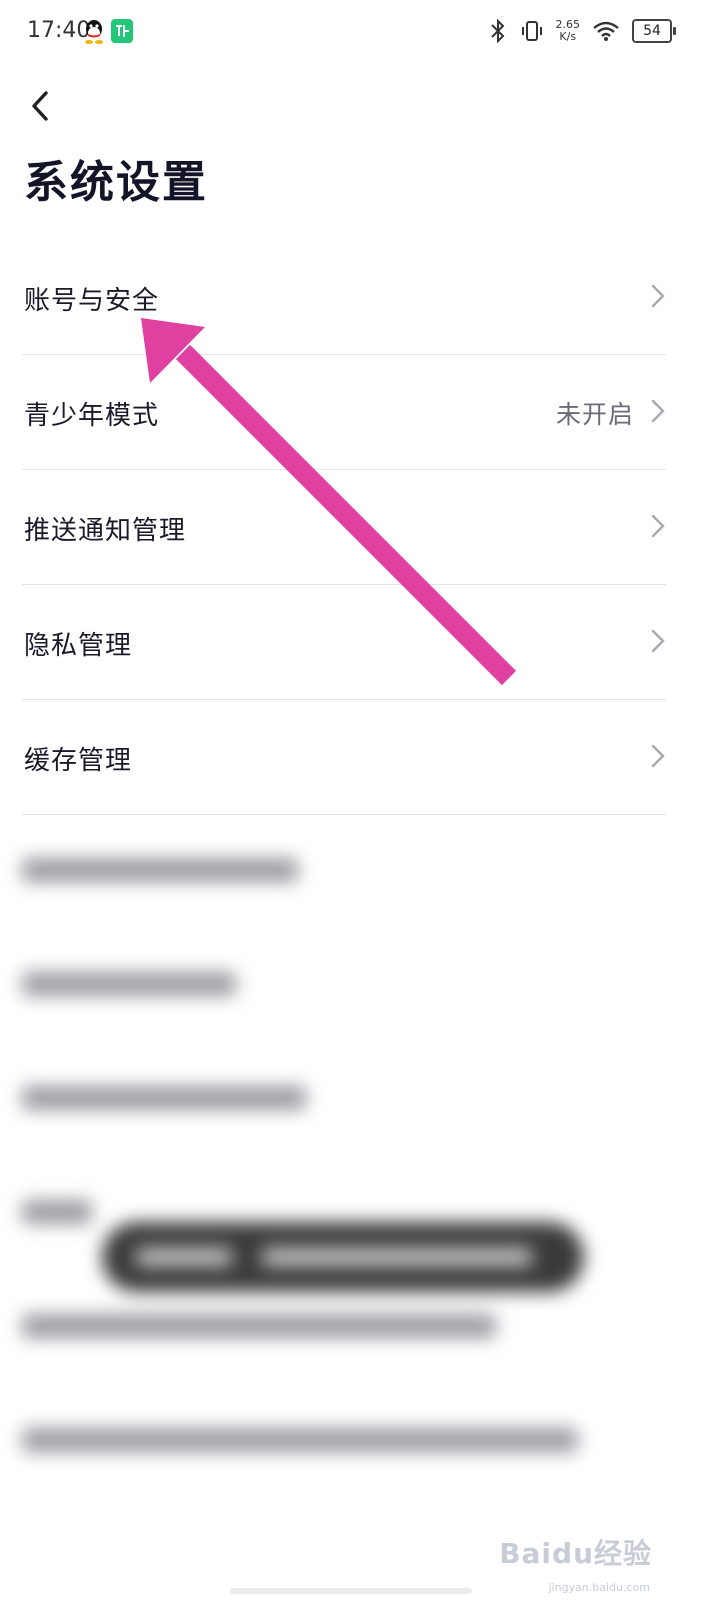 The height and width of the screenshot is (1600, 702). I want to click on wifi-icon, so click(606, 31).